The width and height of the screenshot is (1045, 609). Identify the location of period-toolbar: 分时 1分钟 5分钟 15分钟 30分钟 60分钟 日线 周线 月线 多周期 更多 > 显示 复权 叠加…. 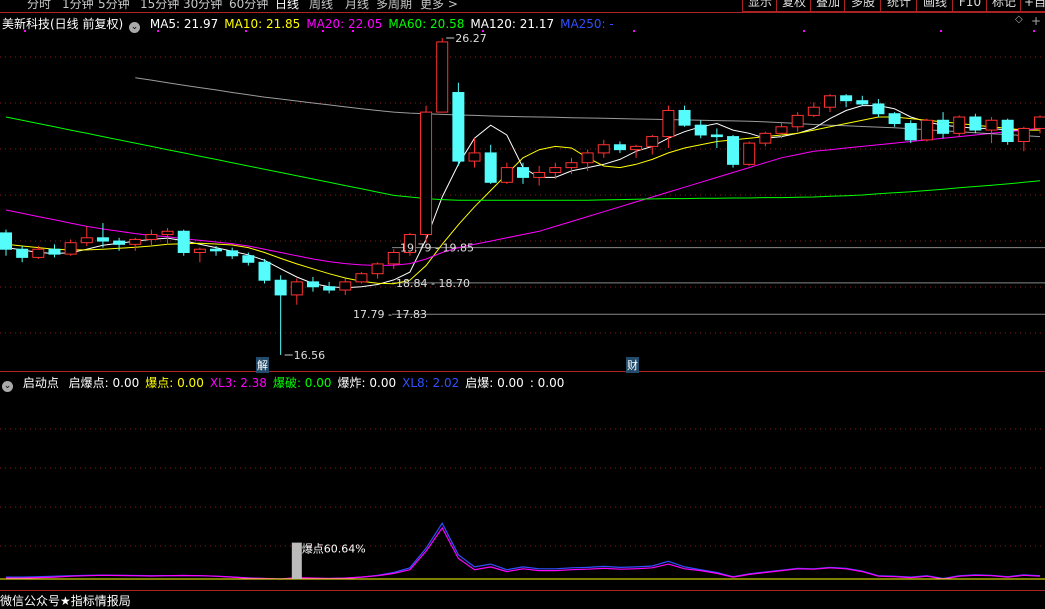
(522, 6).